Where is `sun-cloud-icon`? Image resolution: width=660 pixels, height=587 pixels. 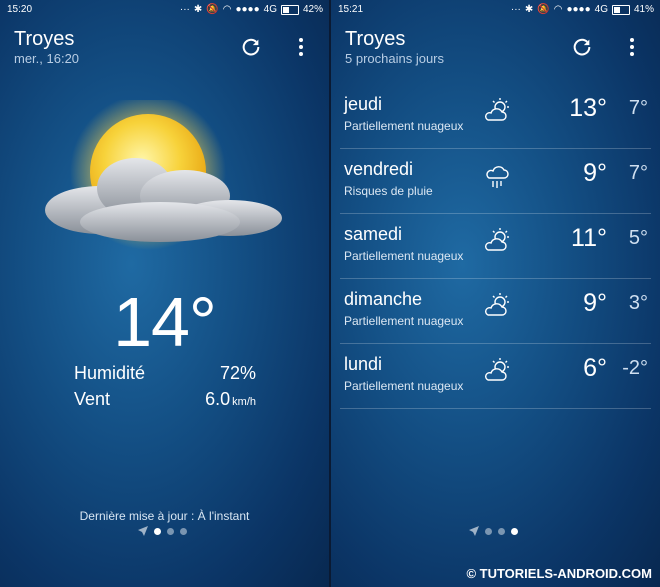
sun-cloud-icon is located at coordinates (163, 175).